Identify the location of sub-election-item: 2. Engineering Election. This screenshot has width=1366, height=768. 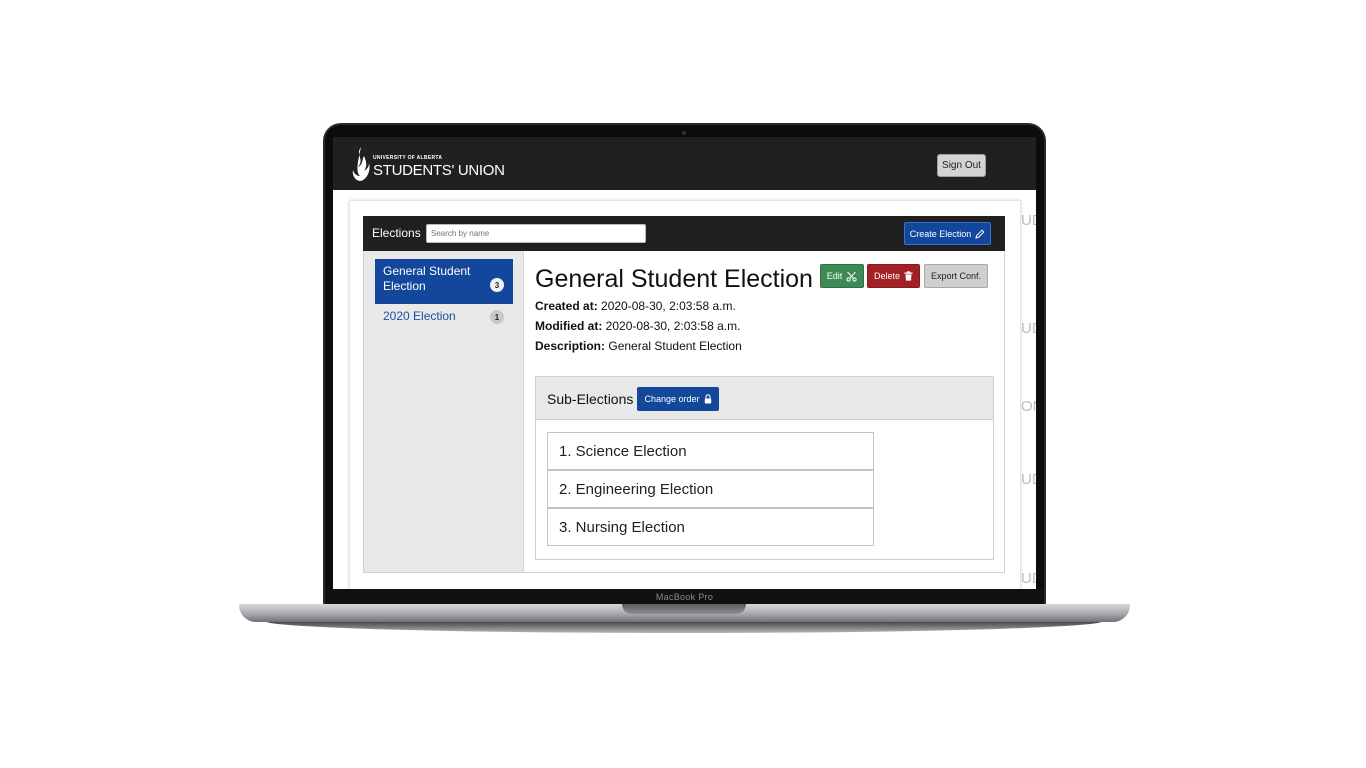
(710, 489).